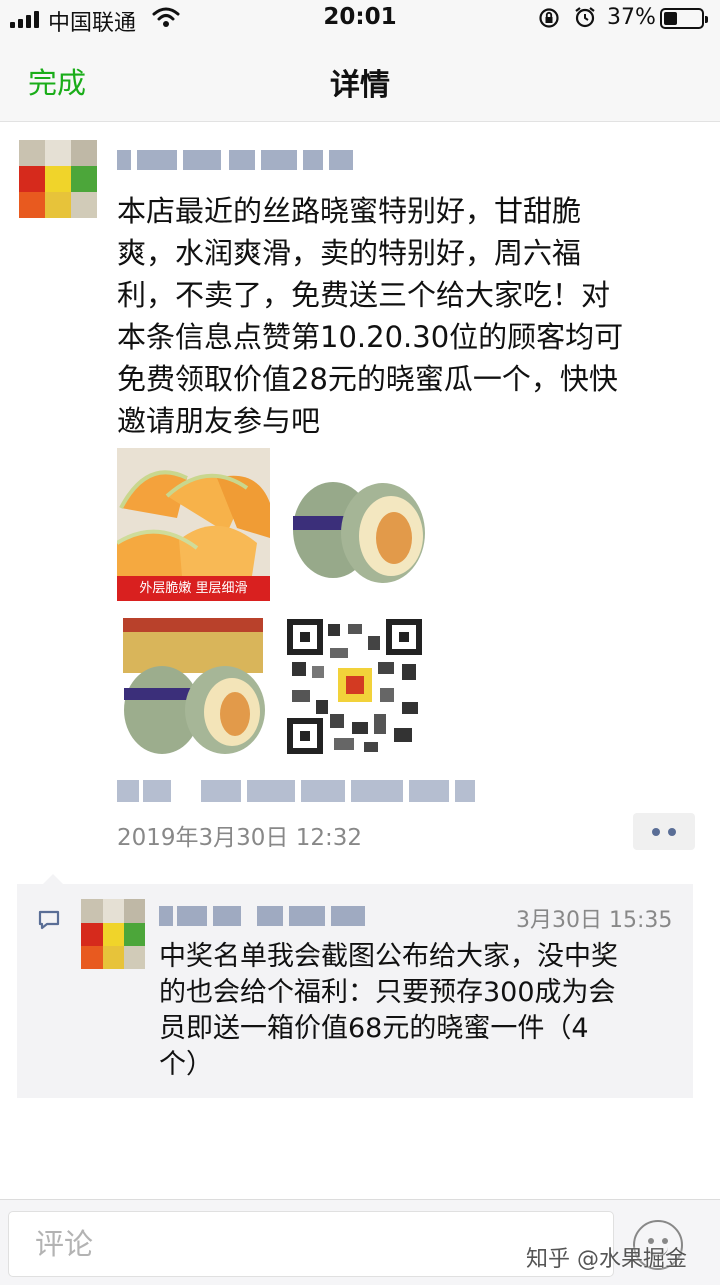 The width and height of the screenshot is (720, 1285). I want to click on boxed-melons-image, so click(194, 686).